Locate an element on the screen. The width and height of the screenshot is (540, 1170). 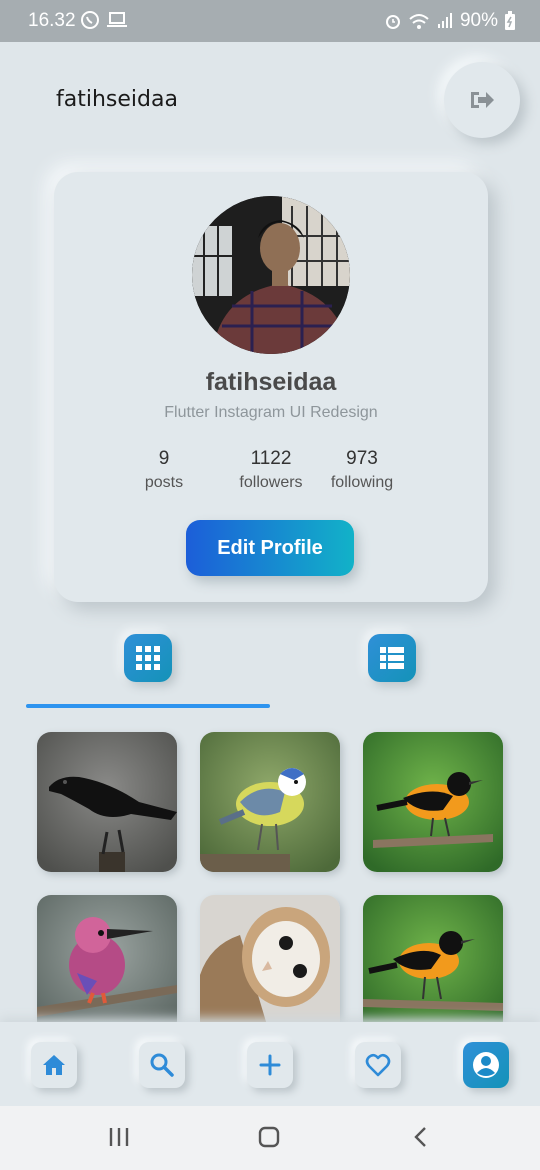
recents-icon is located at coordinates (119, 1137).